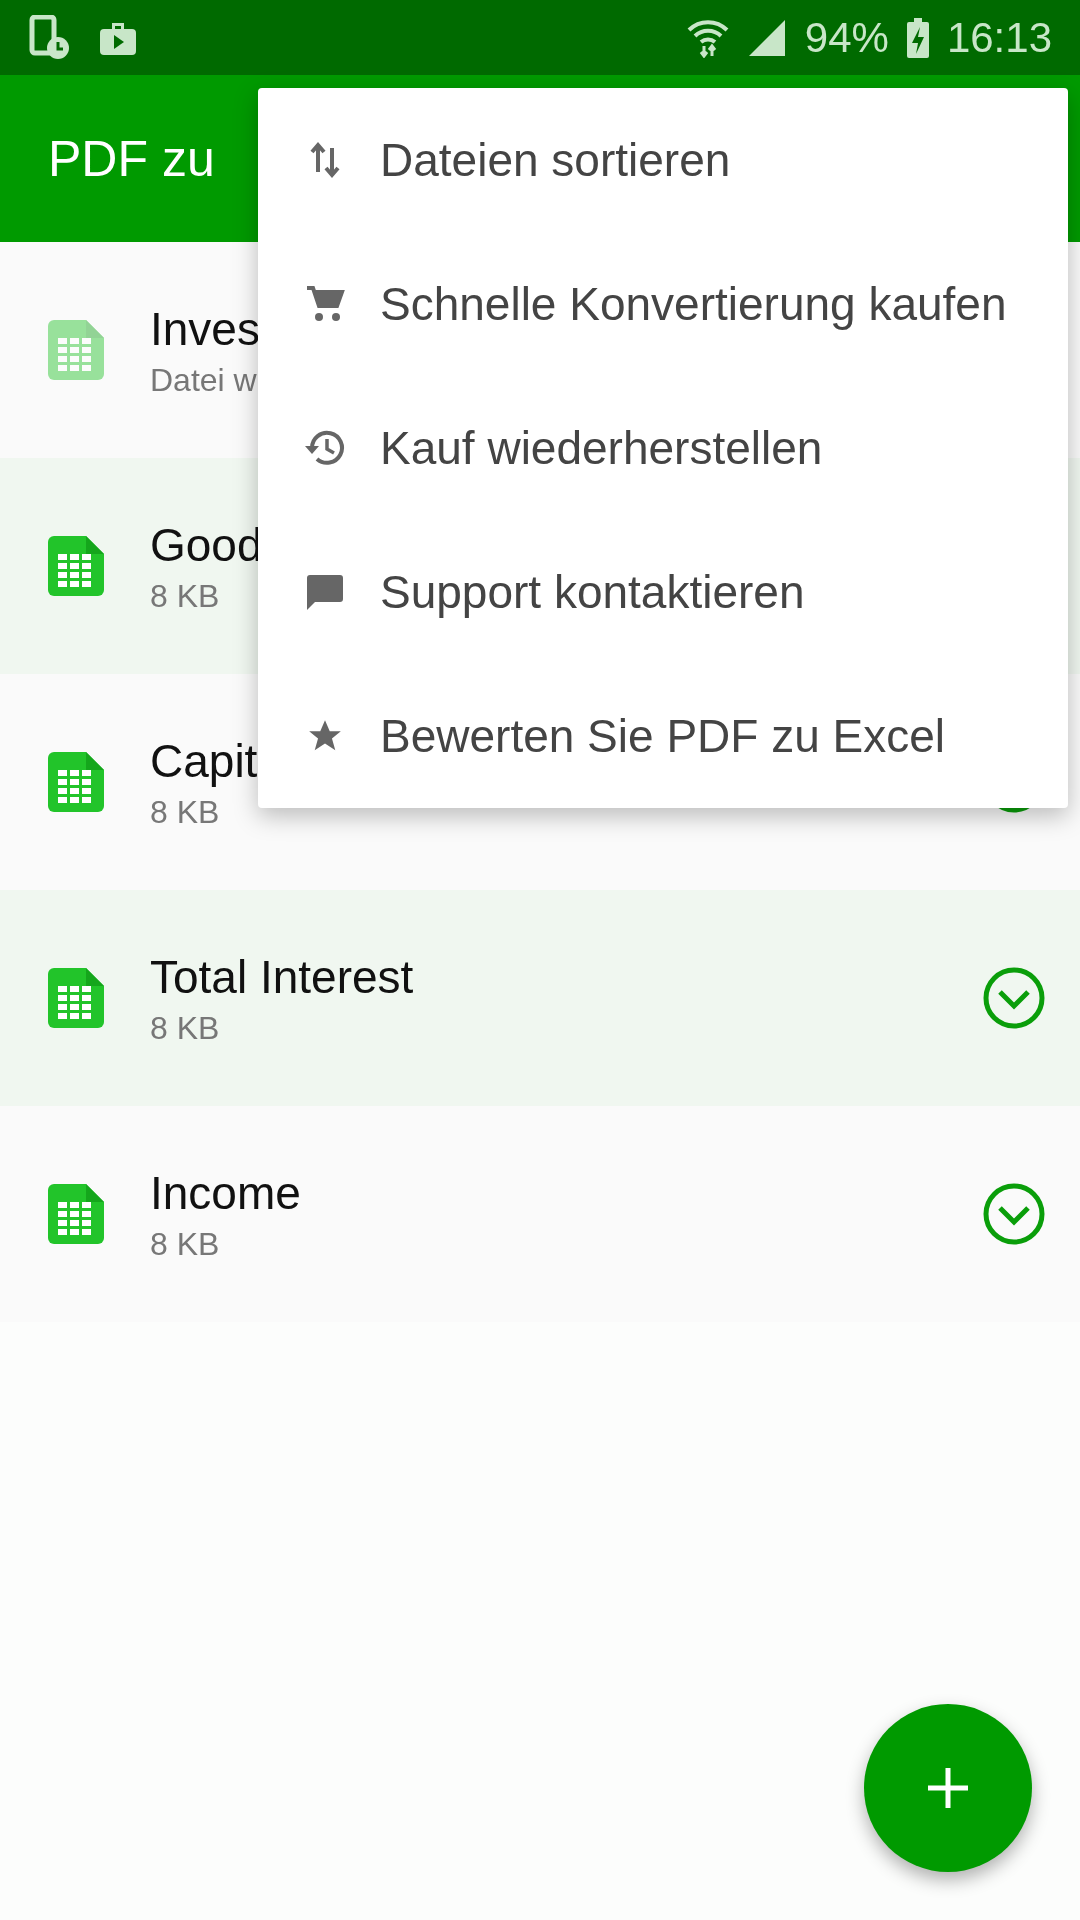 This screenshot has height=1920, width=1080. What do you see at coordinates (707, 37) in the screenshot?
I see `wifi-icon` at bounding box center [707, 37].